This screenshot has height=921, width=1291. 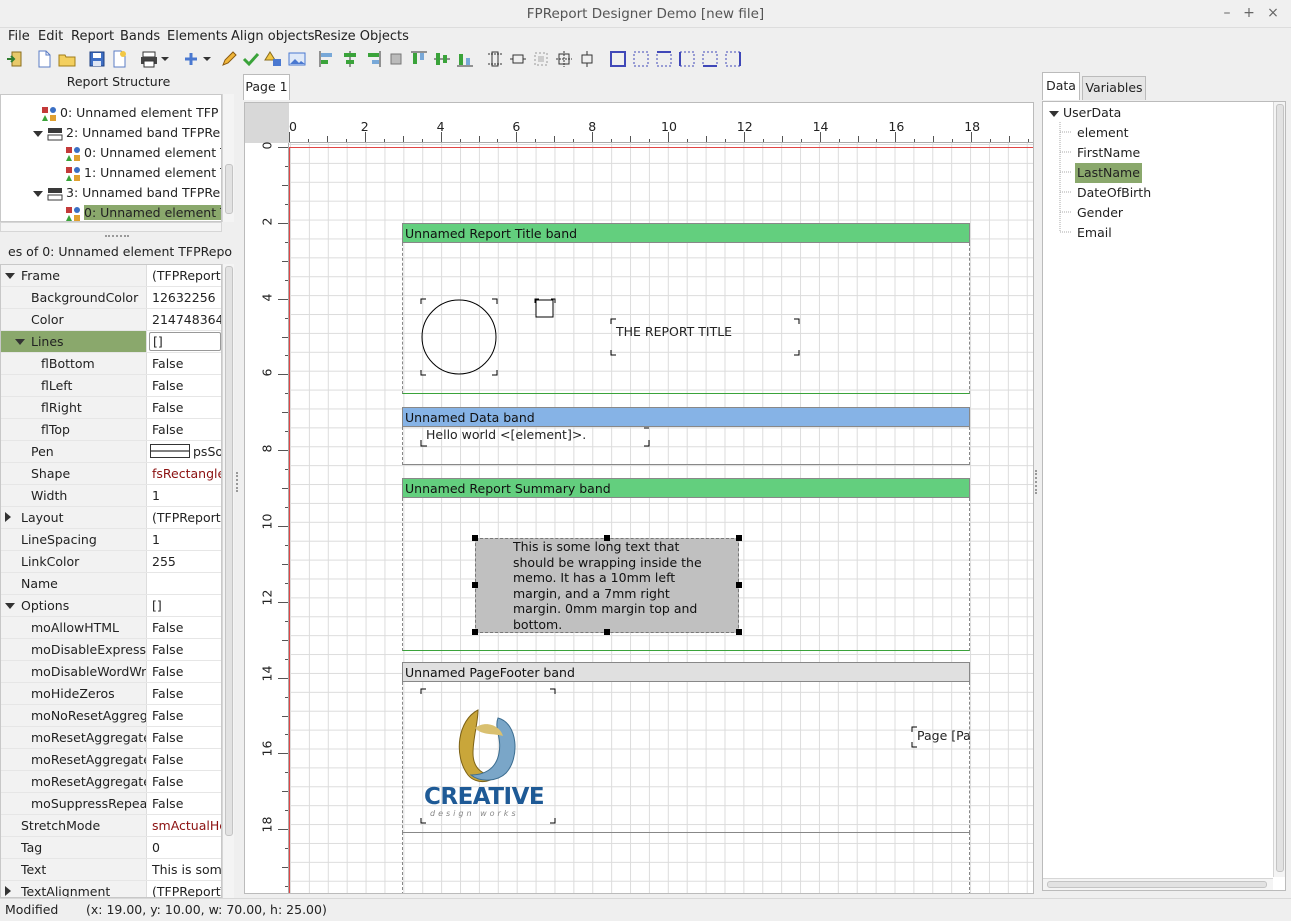 What do you see at coordinates (111, 716) in the screenshot?
I see `property-row: moNoResetAggrega False` at bounding box center [111, 716].